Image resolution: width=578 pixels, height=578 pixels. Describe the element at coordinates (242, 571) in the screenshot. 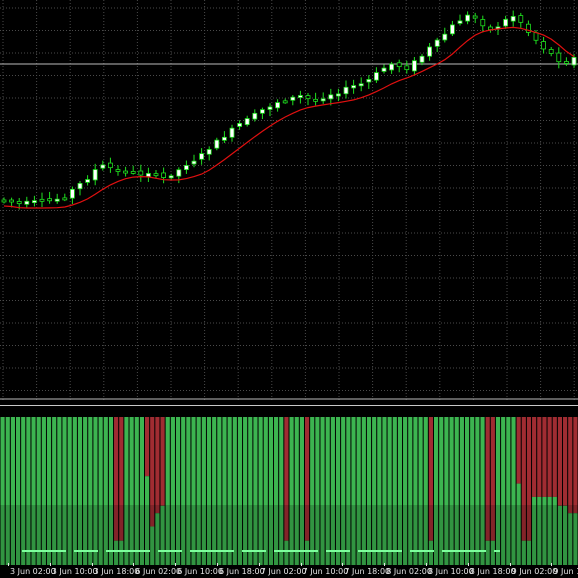

I see `time-axis-label: 6 Jun 18:00` at that location.